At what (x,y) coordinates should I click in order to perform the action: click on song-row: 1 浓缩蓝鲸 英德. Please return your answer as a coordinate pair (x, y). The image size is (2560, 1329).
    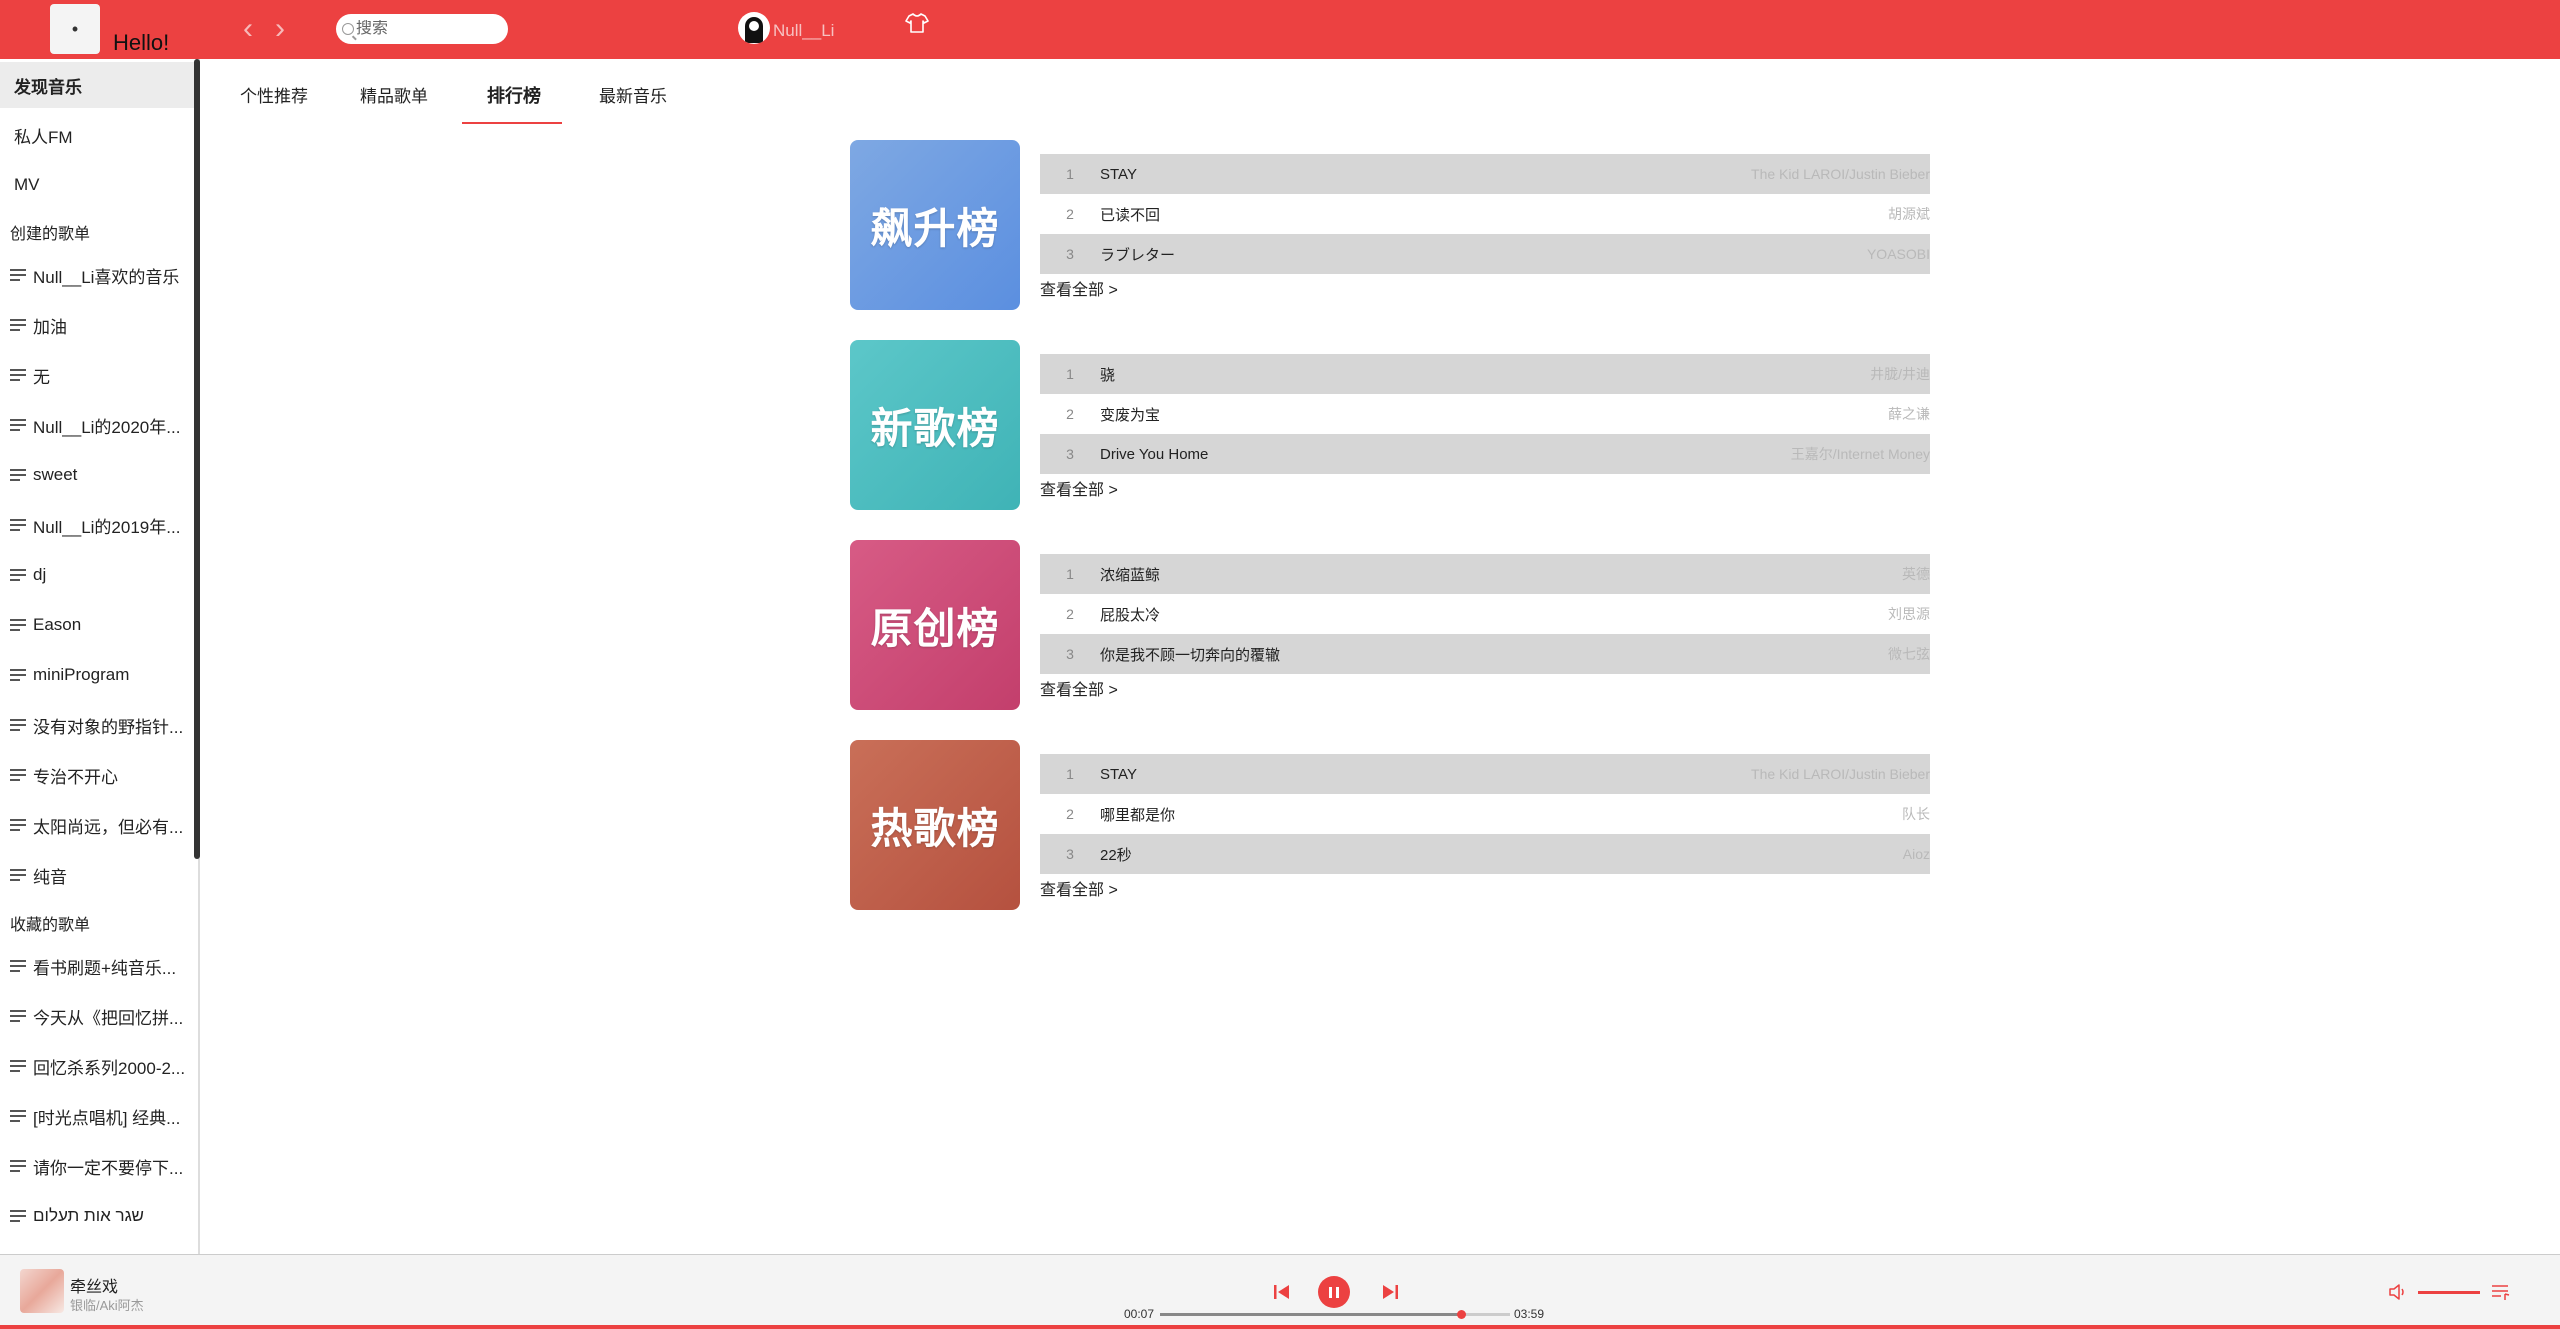
    Looking at the image, I should click on (1485, 574).